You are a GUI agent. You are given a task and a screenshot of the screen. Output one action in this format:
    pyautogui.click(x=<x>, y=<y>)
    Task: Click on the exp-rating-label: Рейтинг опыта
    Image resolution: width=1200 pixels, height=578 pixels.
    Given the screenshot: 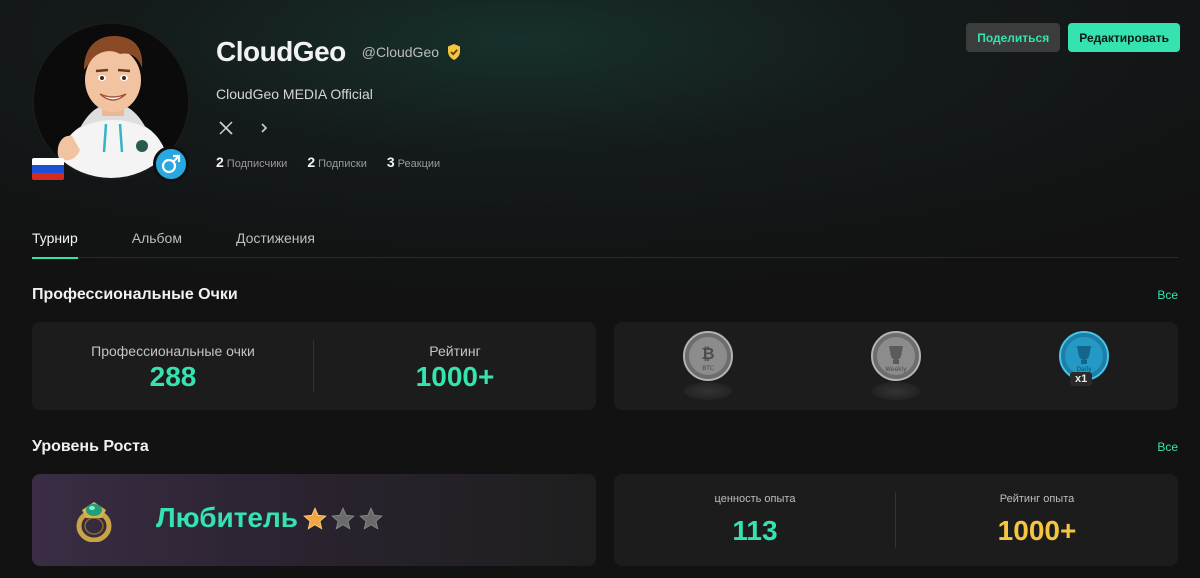 What is the action you would take?
    pyautogui.click(x=1037, y=499)
    